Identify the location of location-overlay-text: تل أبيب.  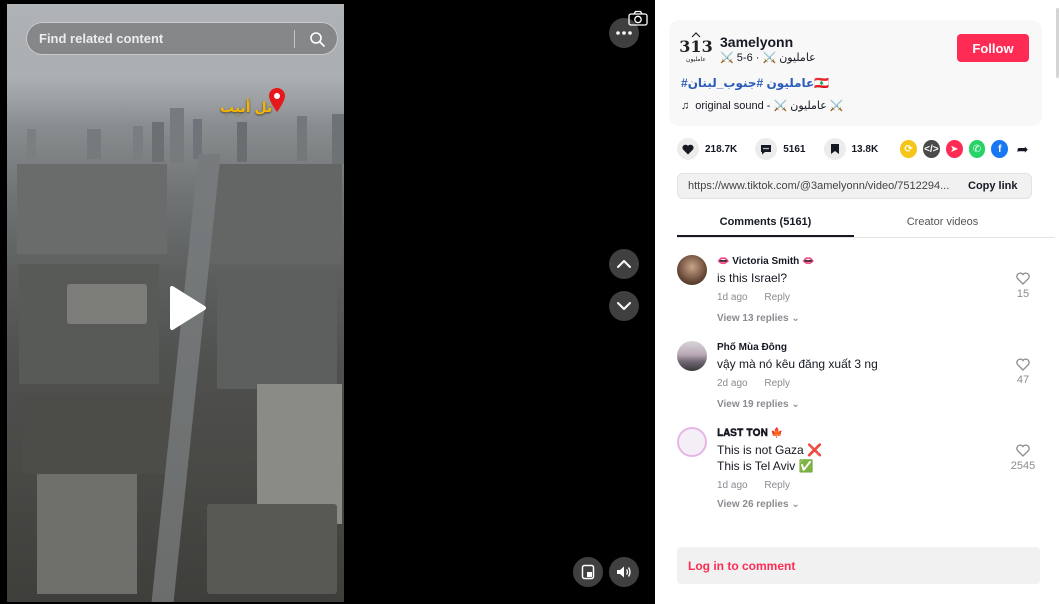
(246, 107).